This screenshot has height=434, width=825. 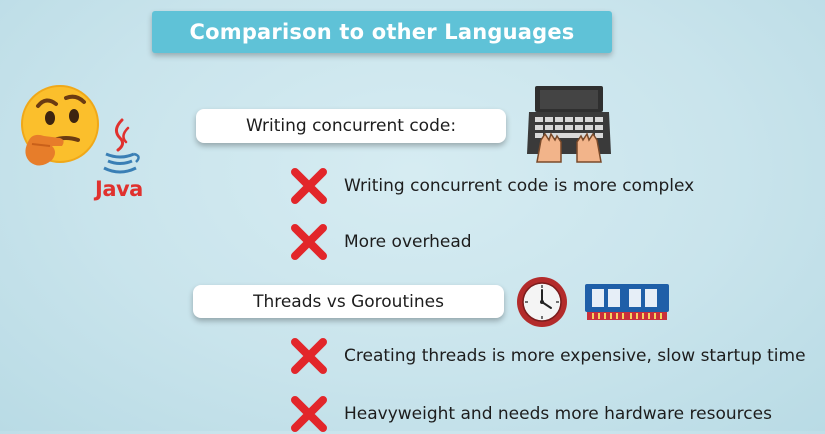 I want to click on section-heading-label: Writing concurrent code:, so click(x=351, y=126).